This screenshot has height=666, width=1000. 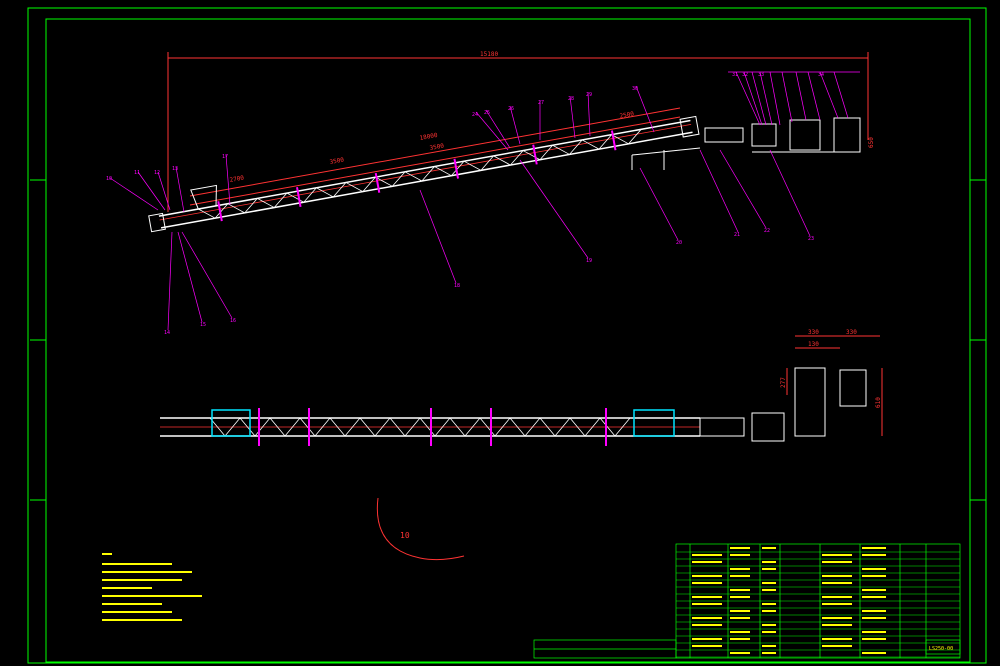 What do you see at coordinates (767, 231) in the screenshot?
I see `leader-label-22: 22` at bounding box center [767, 231].